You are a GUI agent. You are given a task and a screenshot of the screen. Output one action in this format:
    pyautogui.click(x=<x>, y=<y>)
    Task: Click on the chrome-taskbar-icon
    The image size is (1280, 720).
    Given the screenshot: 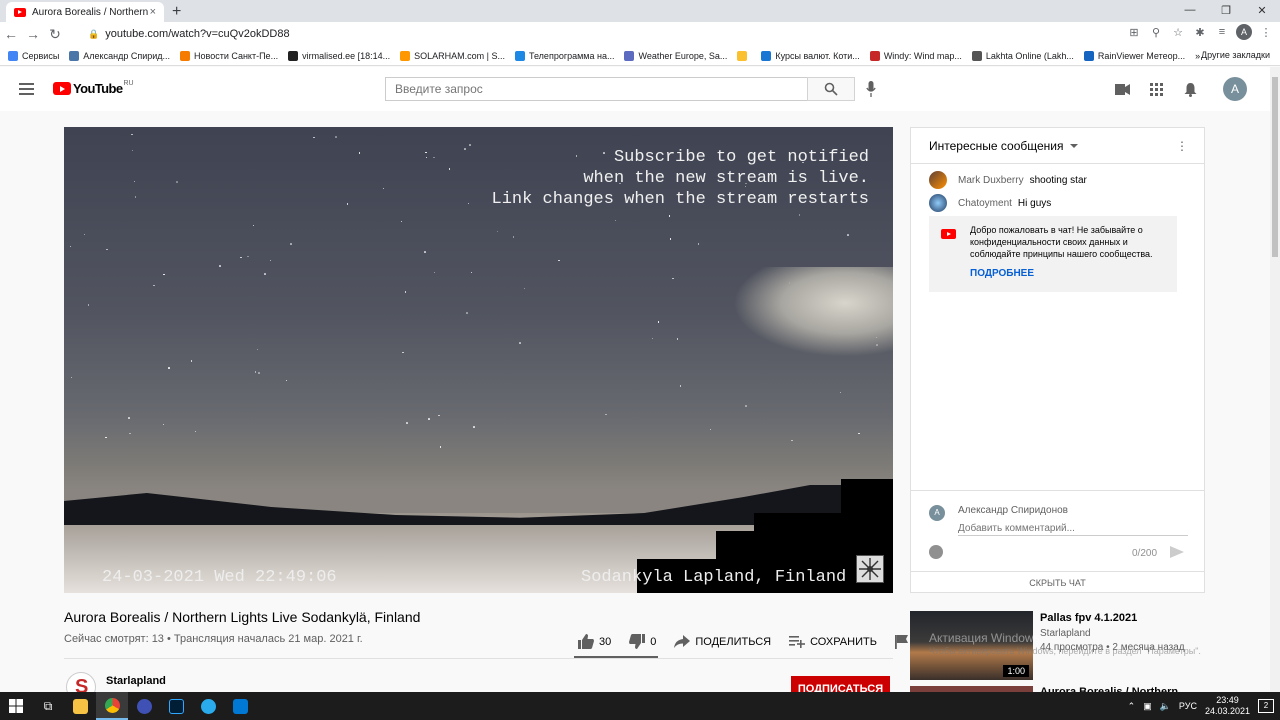 What is the action you would take?
    pyautogui.click(x=112, y=706)
    